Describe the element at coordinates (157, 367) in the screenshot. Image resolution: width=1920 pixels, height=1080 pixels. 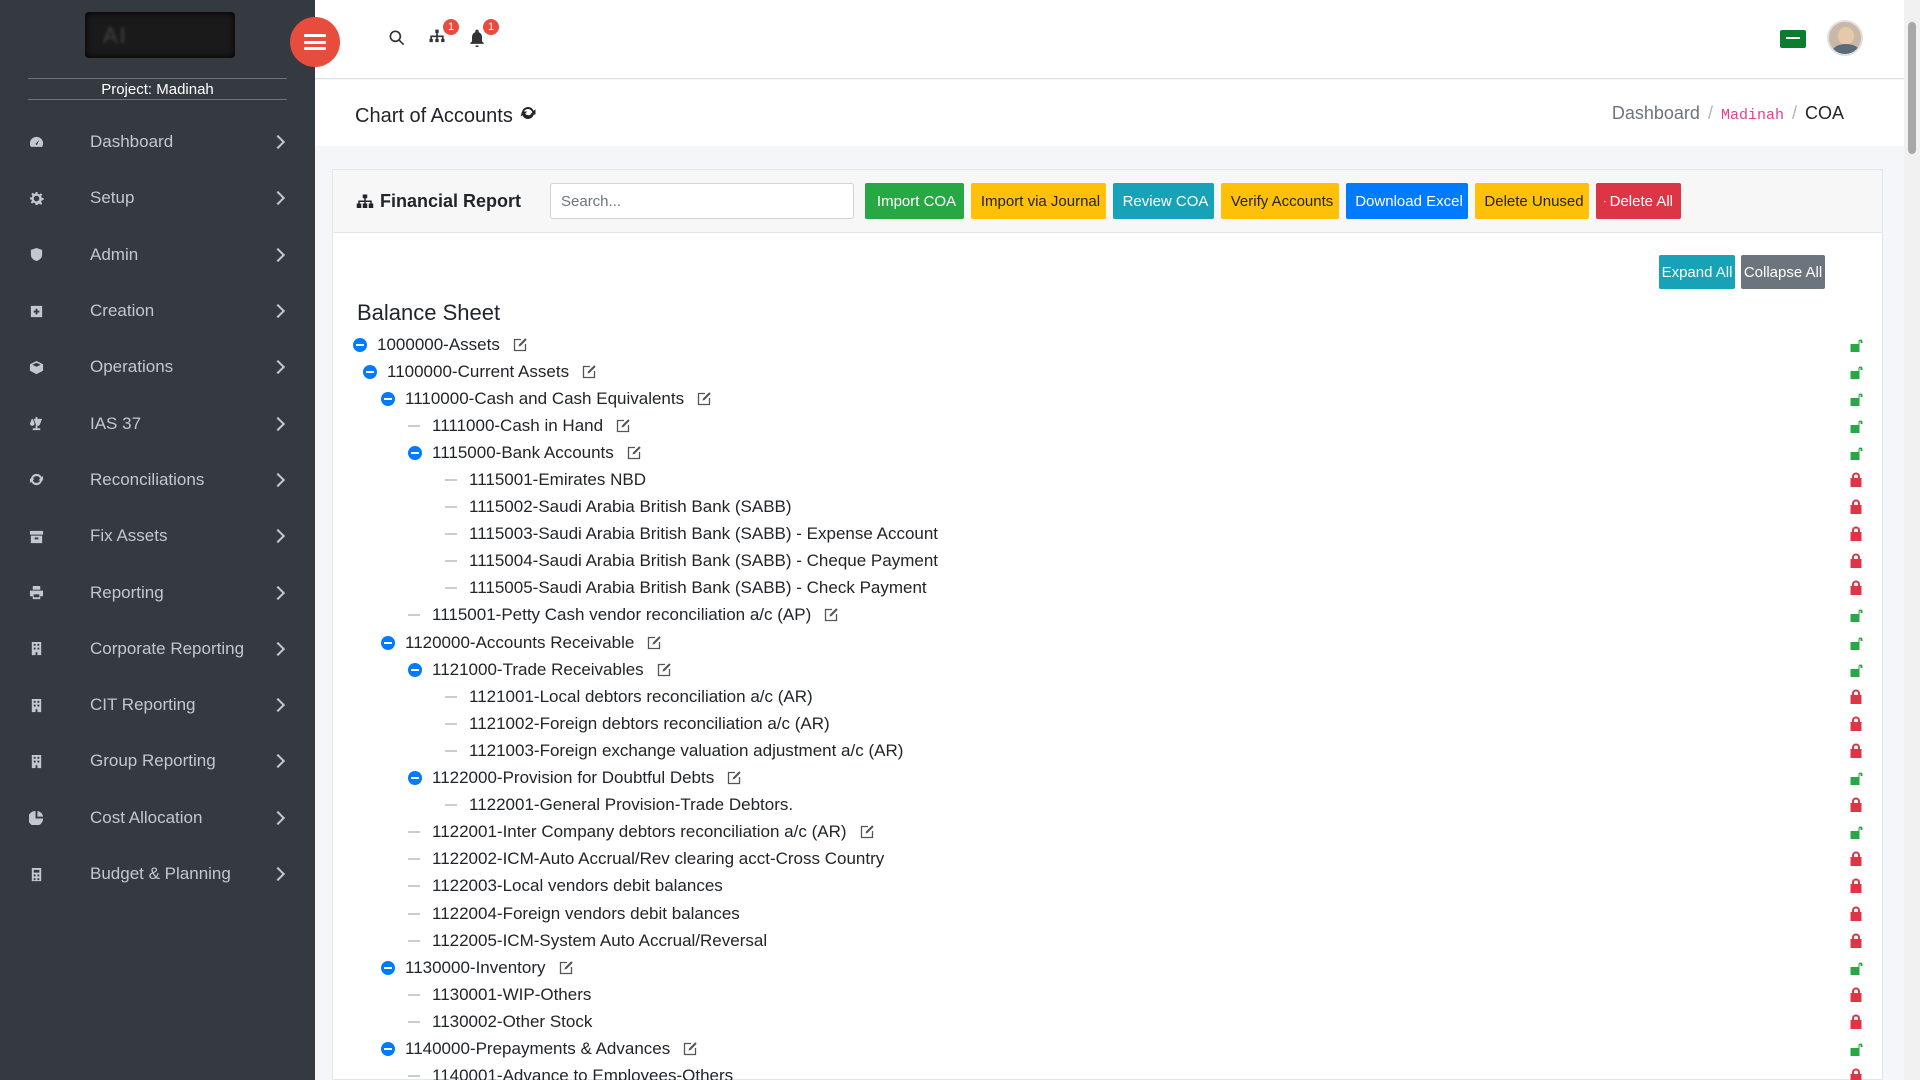
I see `sidebar-item-operations: Operations` at that location.